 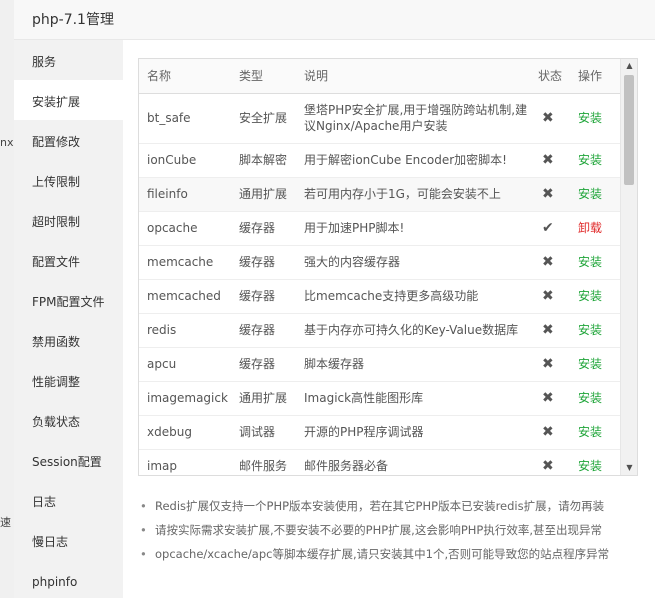 I want to click on scroll-up-arrow-icon: ▲, so click(x=629, y=66).